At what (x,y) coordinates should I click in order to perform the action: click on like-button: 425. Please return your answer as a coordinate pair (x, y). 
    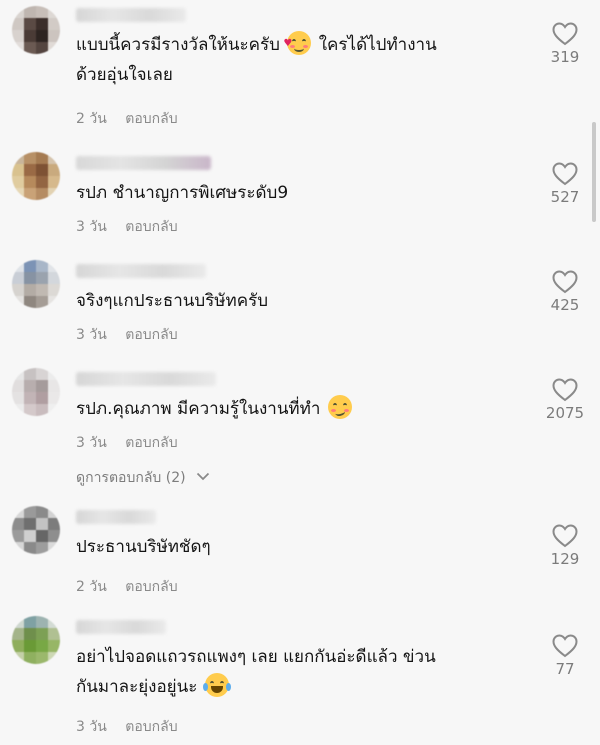
    Looking at the image, I should click on (565, 292).